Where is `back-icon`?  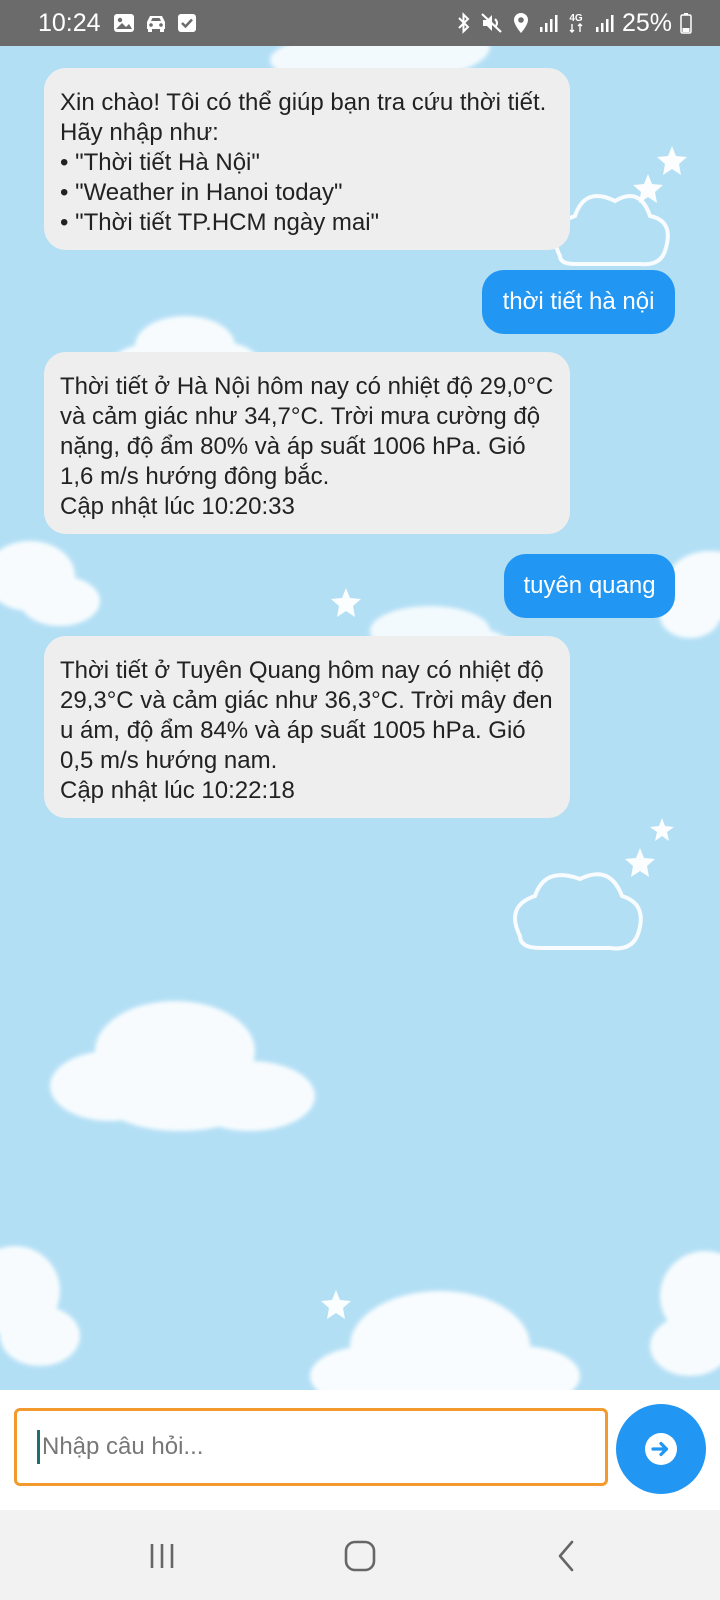
back-icon is located at coordinates (566, 1556).